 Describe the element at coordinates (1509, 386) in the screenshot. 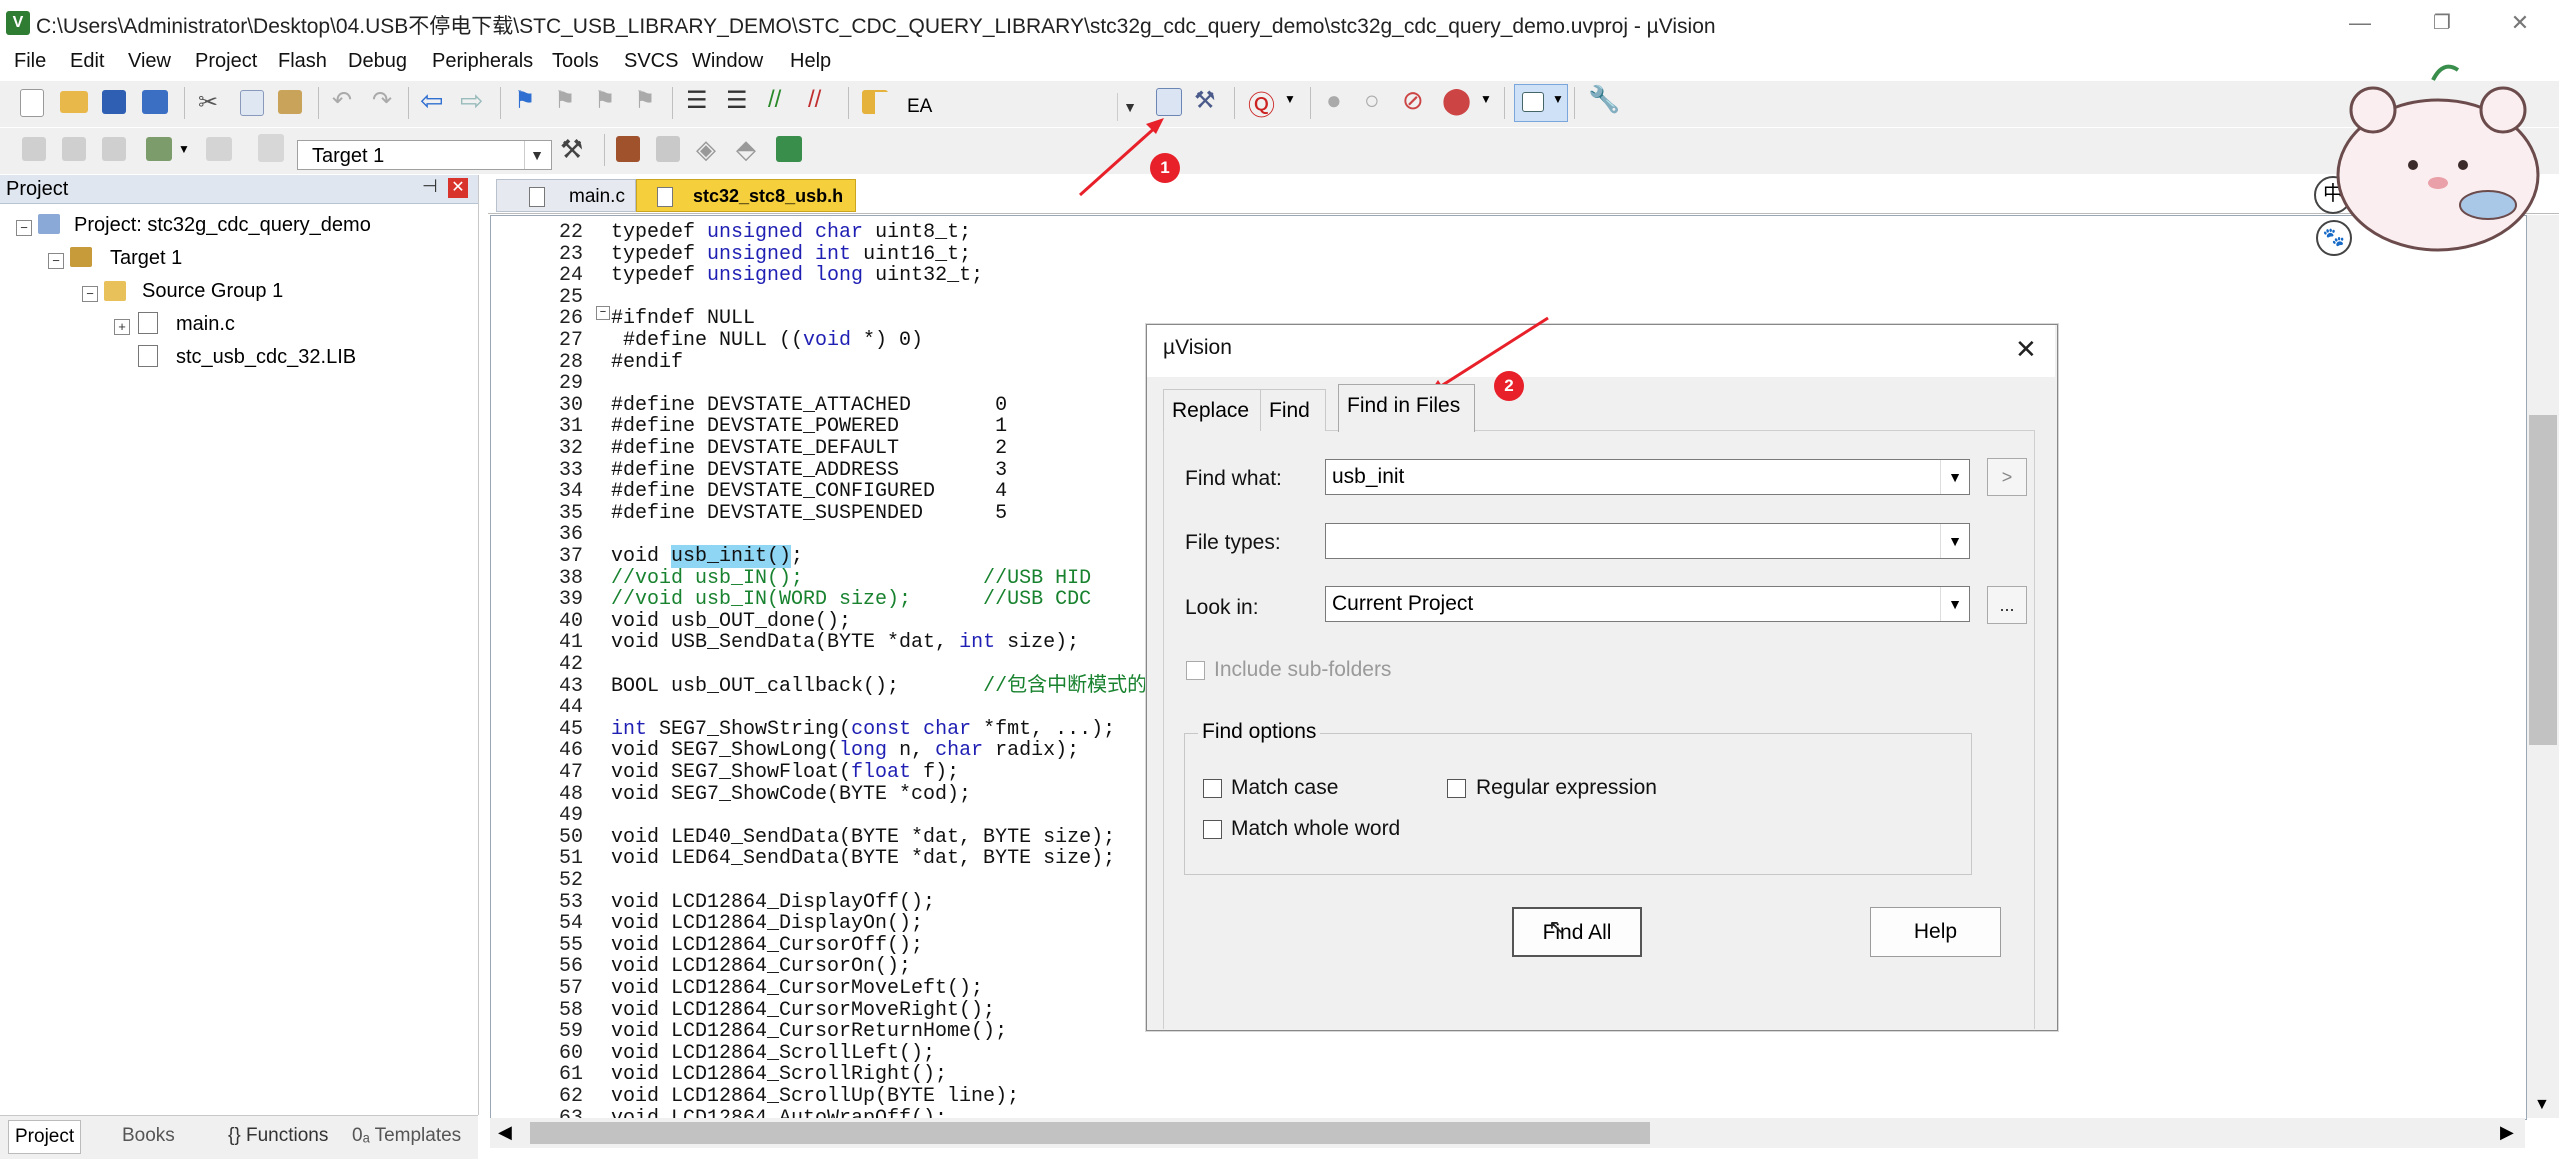

I see `annotation-badge-2: 2` at that location.